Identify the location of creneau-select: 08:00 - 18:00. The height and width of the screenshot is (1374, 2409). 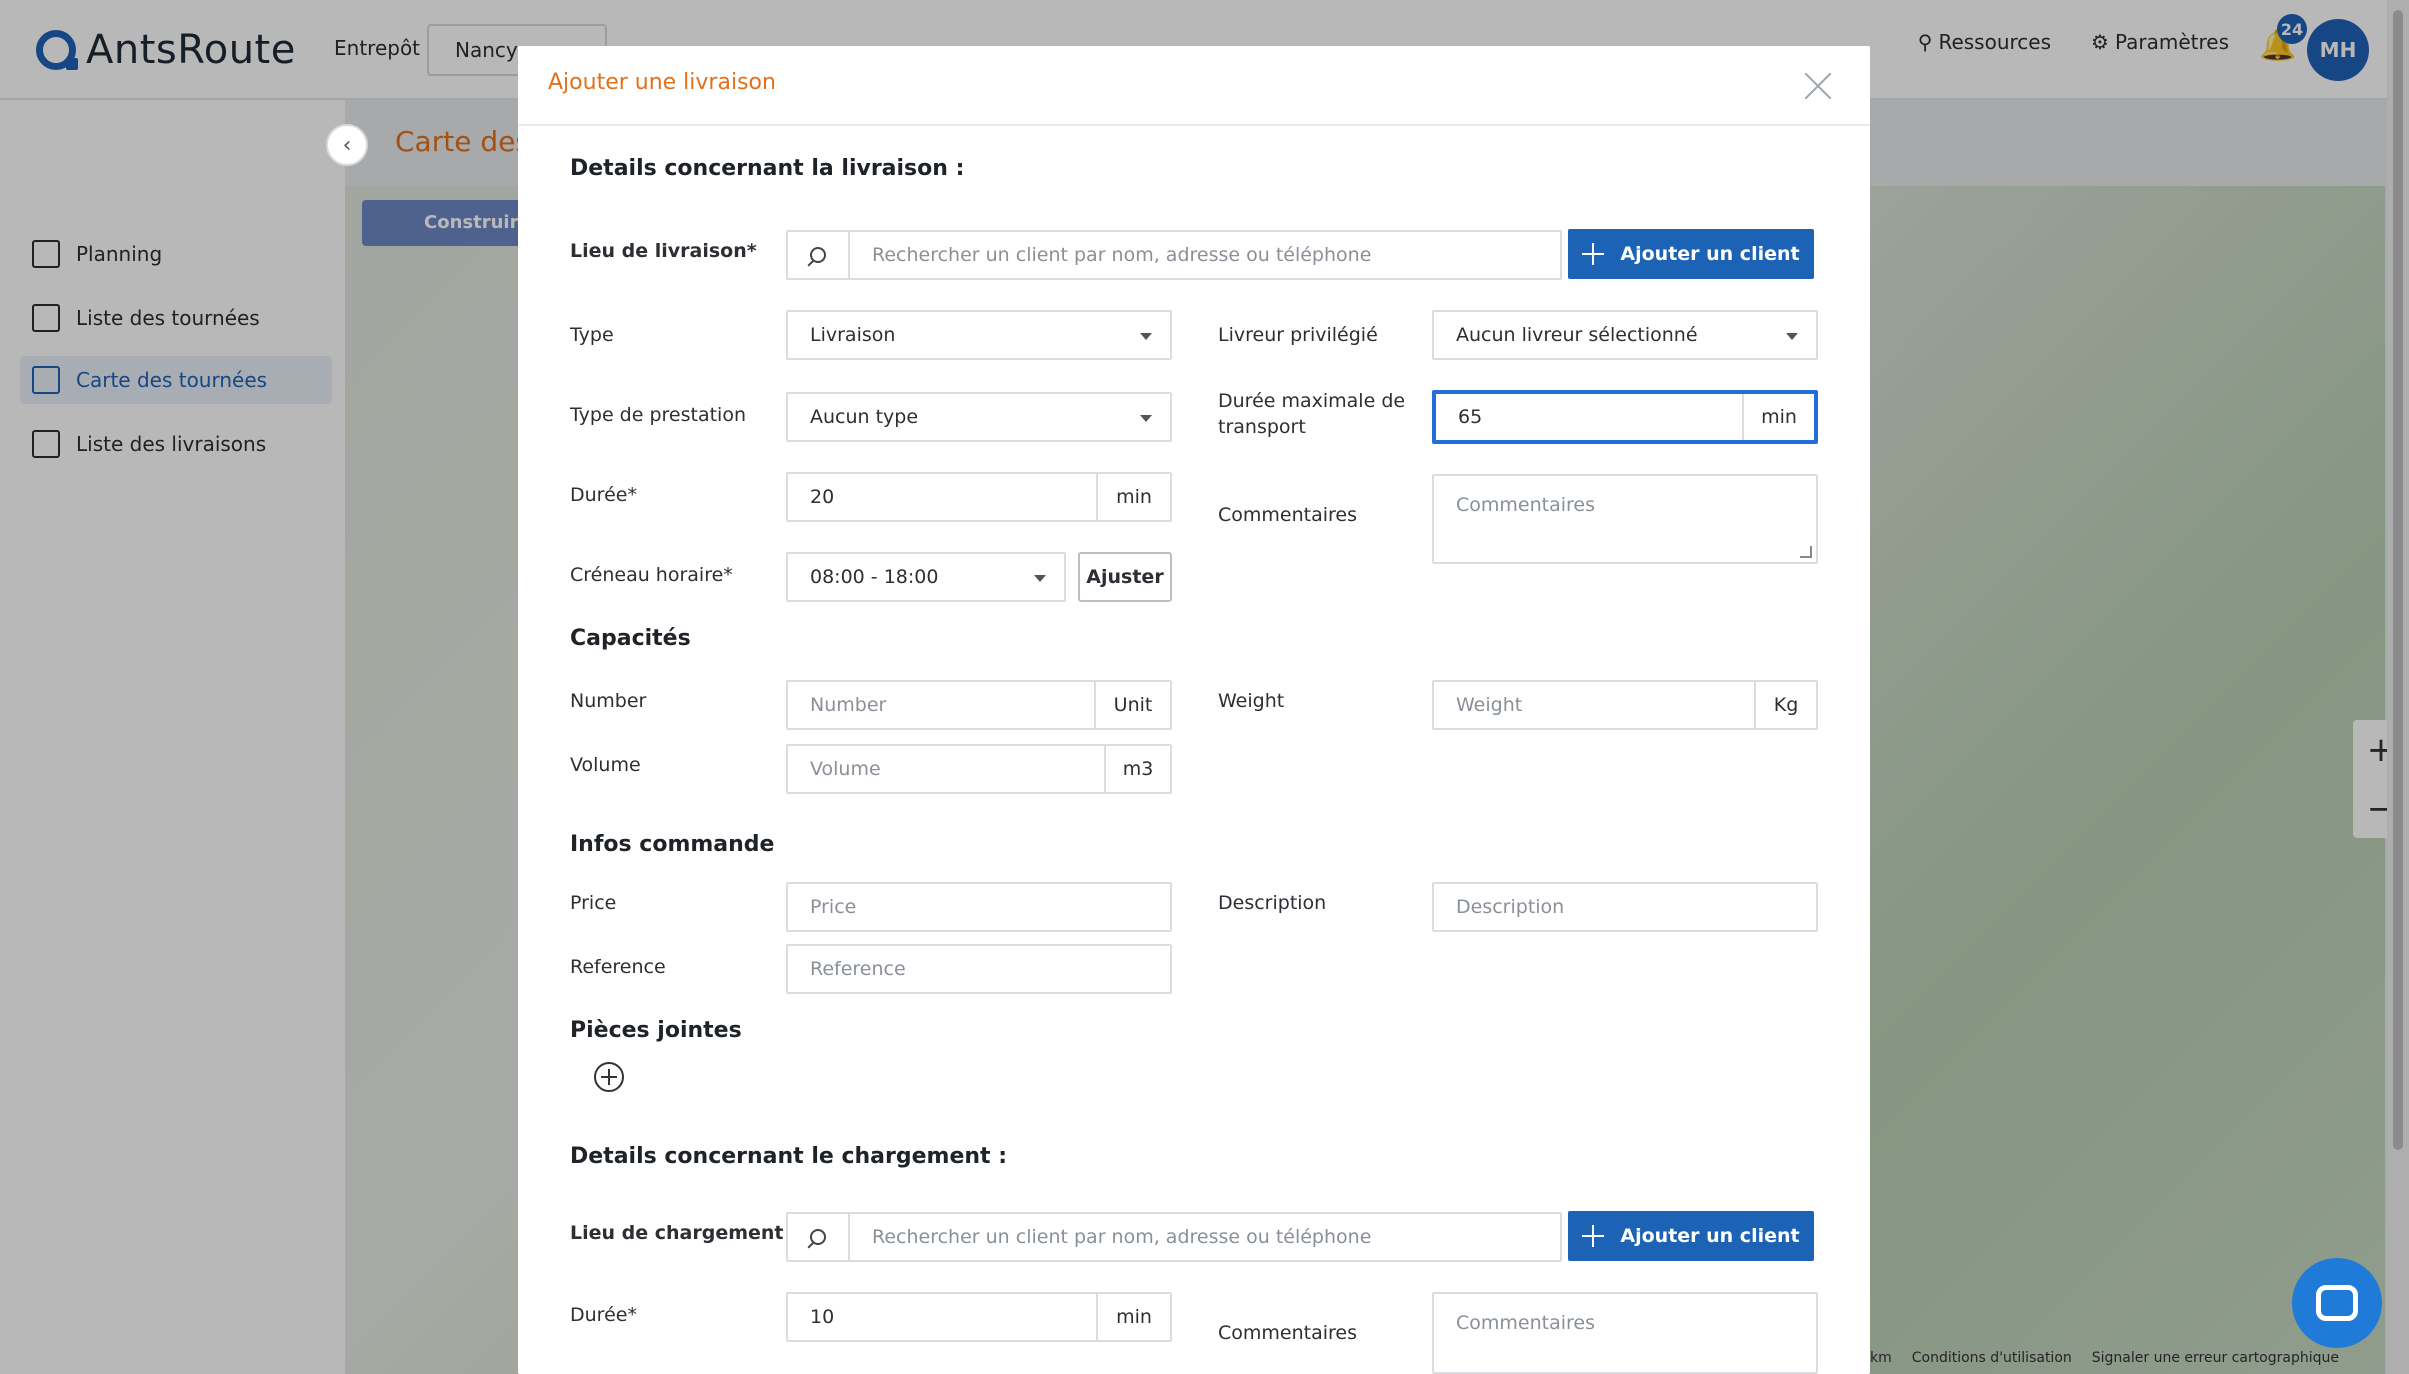
(926, 577).